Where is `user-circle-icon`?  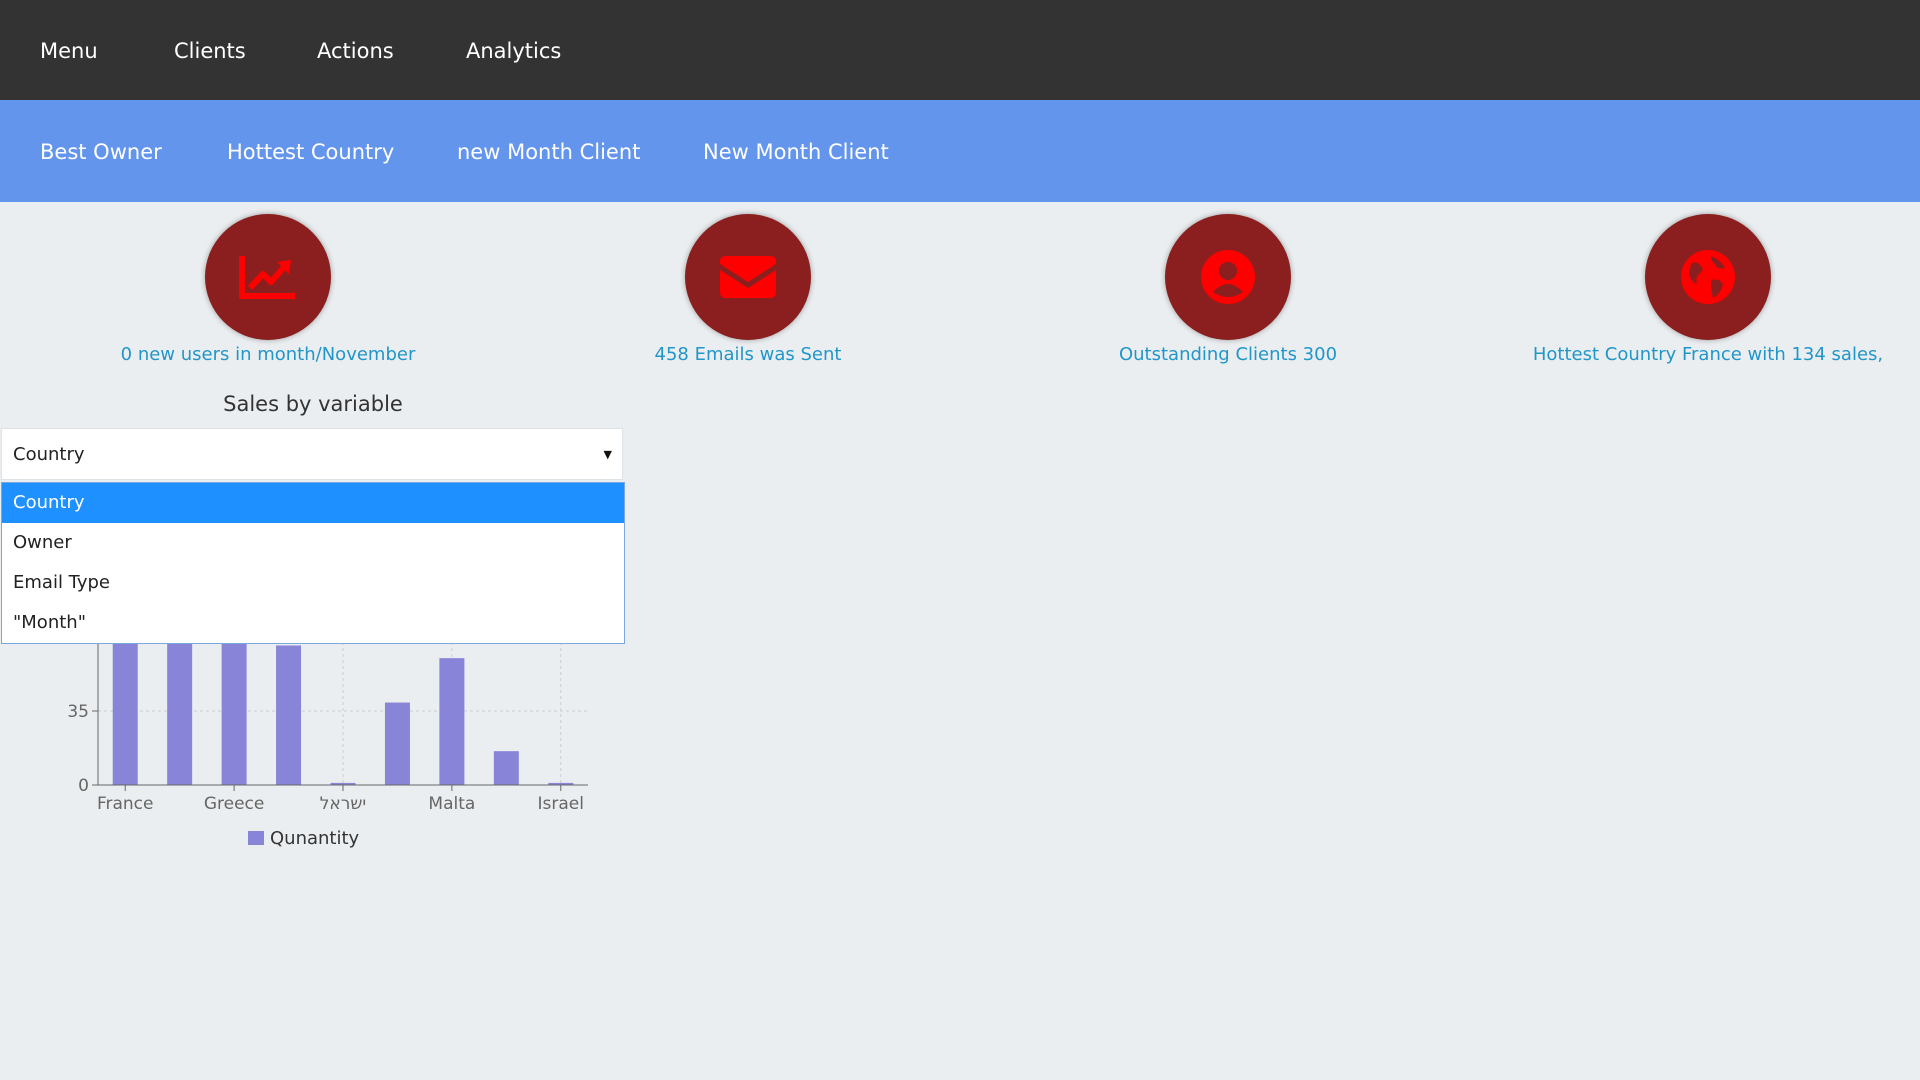 user-circle-icon is located at coordinates (1228, 277).